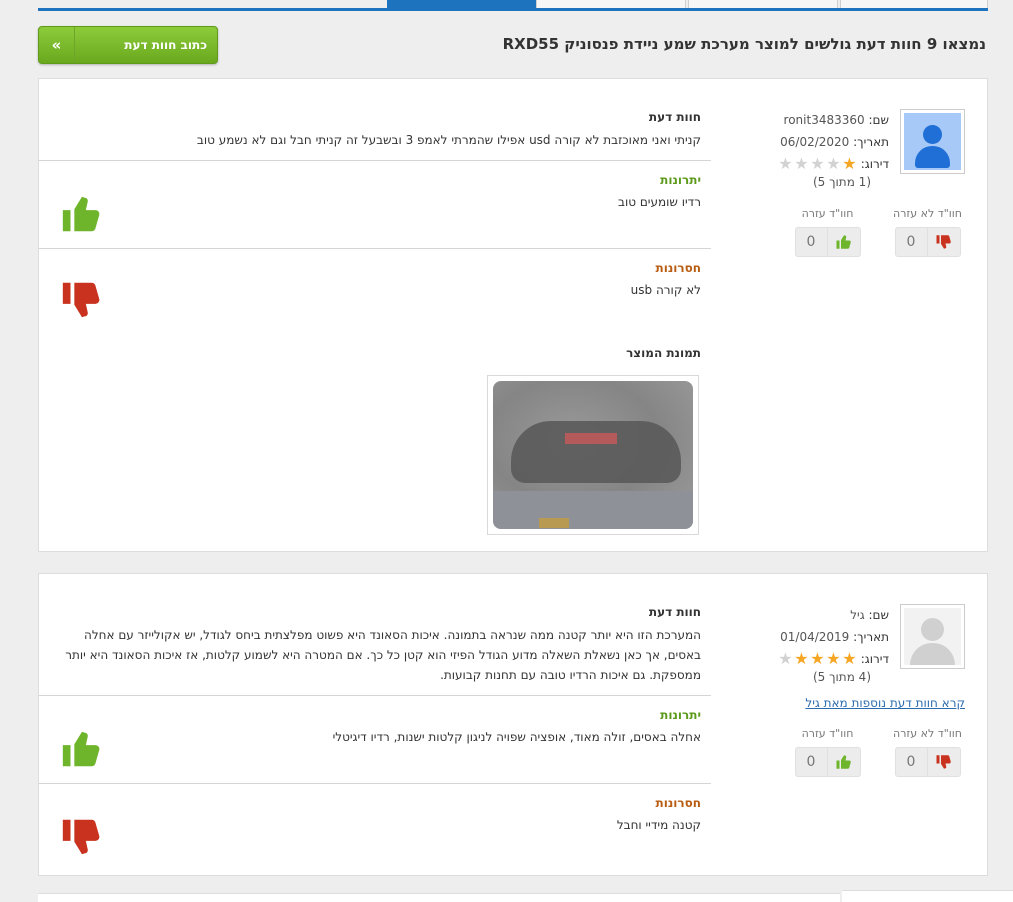  What do you see at coordinates (513, 9) in the screenshot?
I see `tab-underline` at bounding box center [513, 9].